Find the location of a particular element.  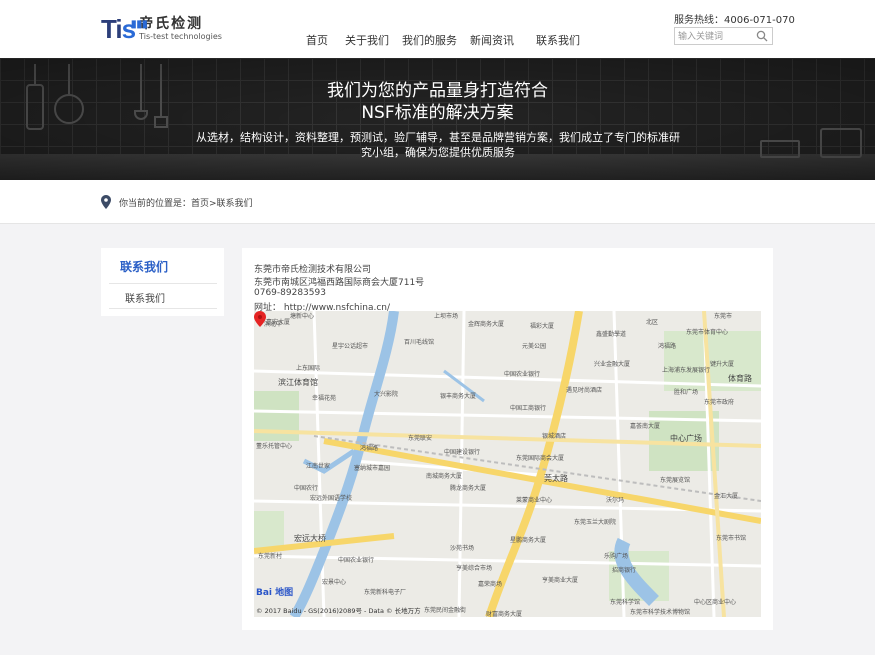

map-label: 亨美商业大厦 is located at coordinates (560, 580).